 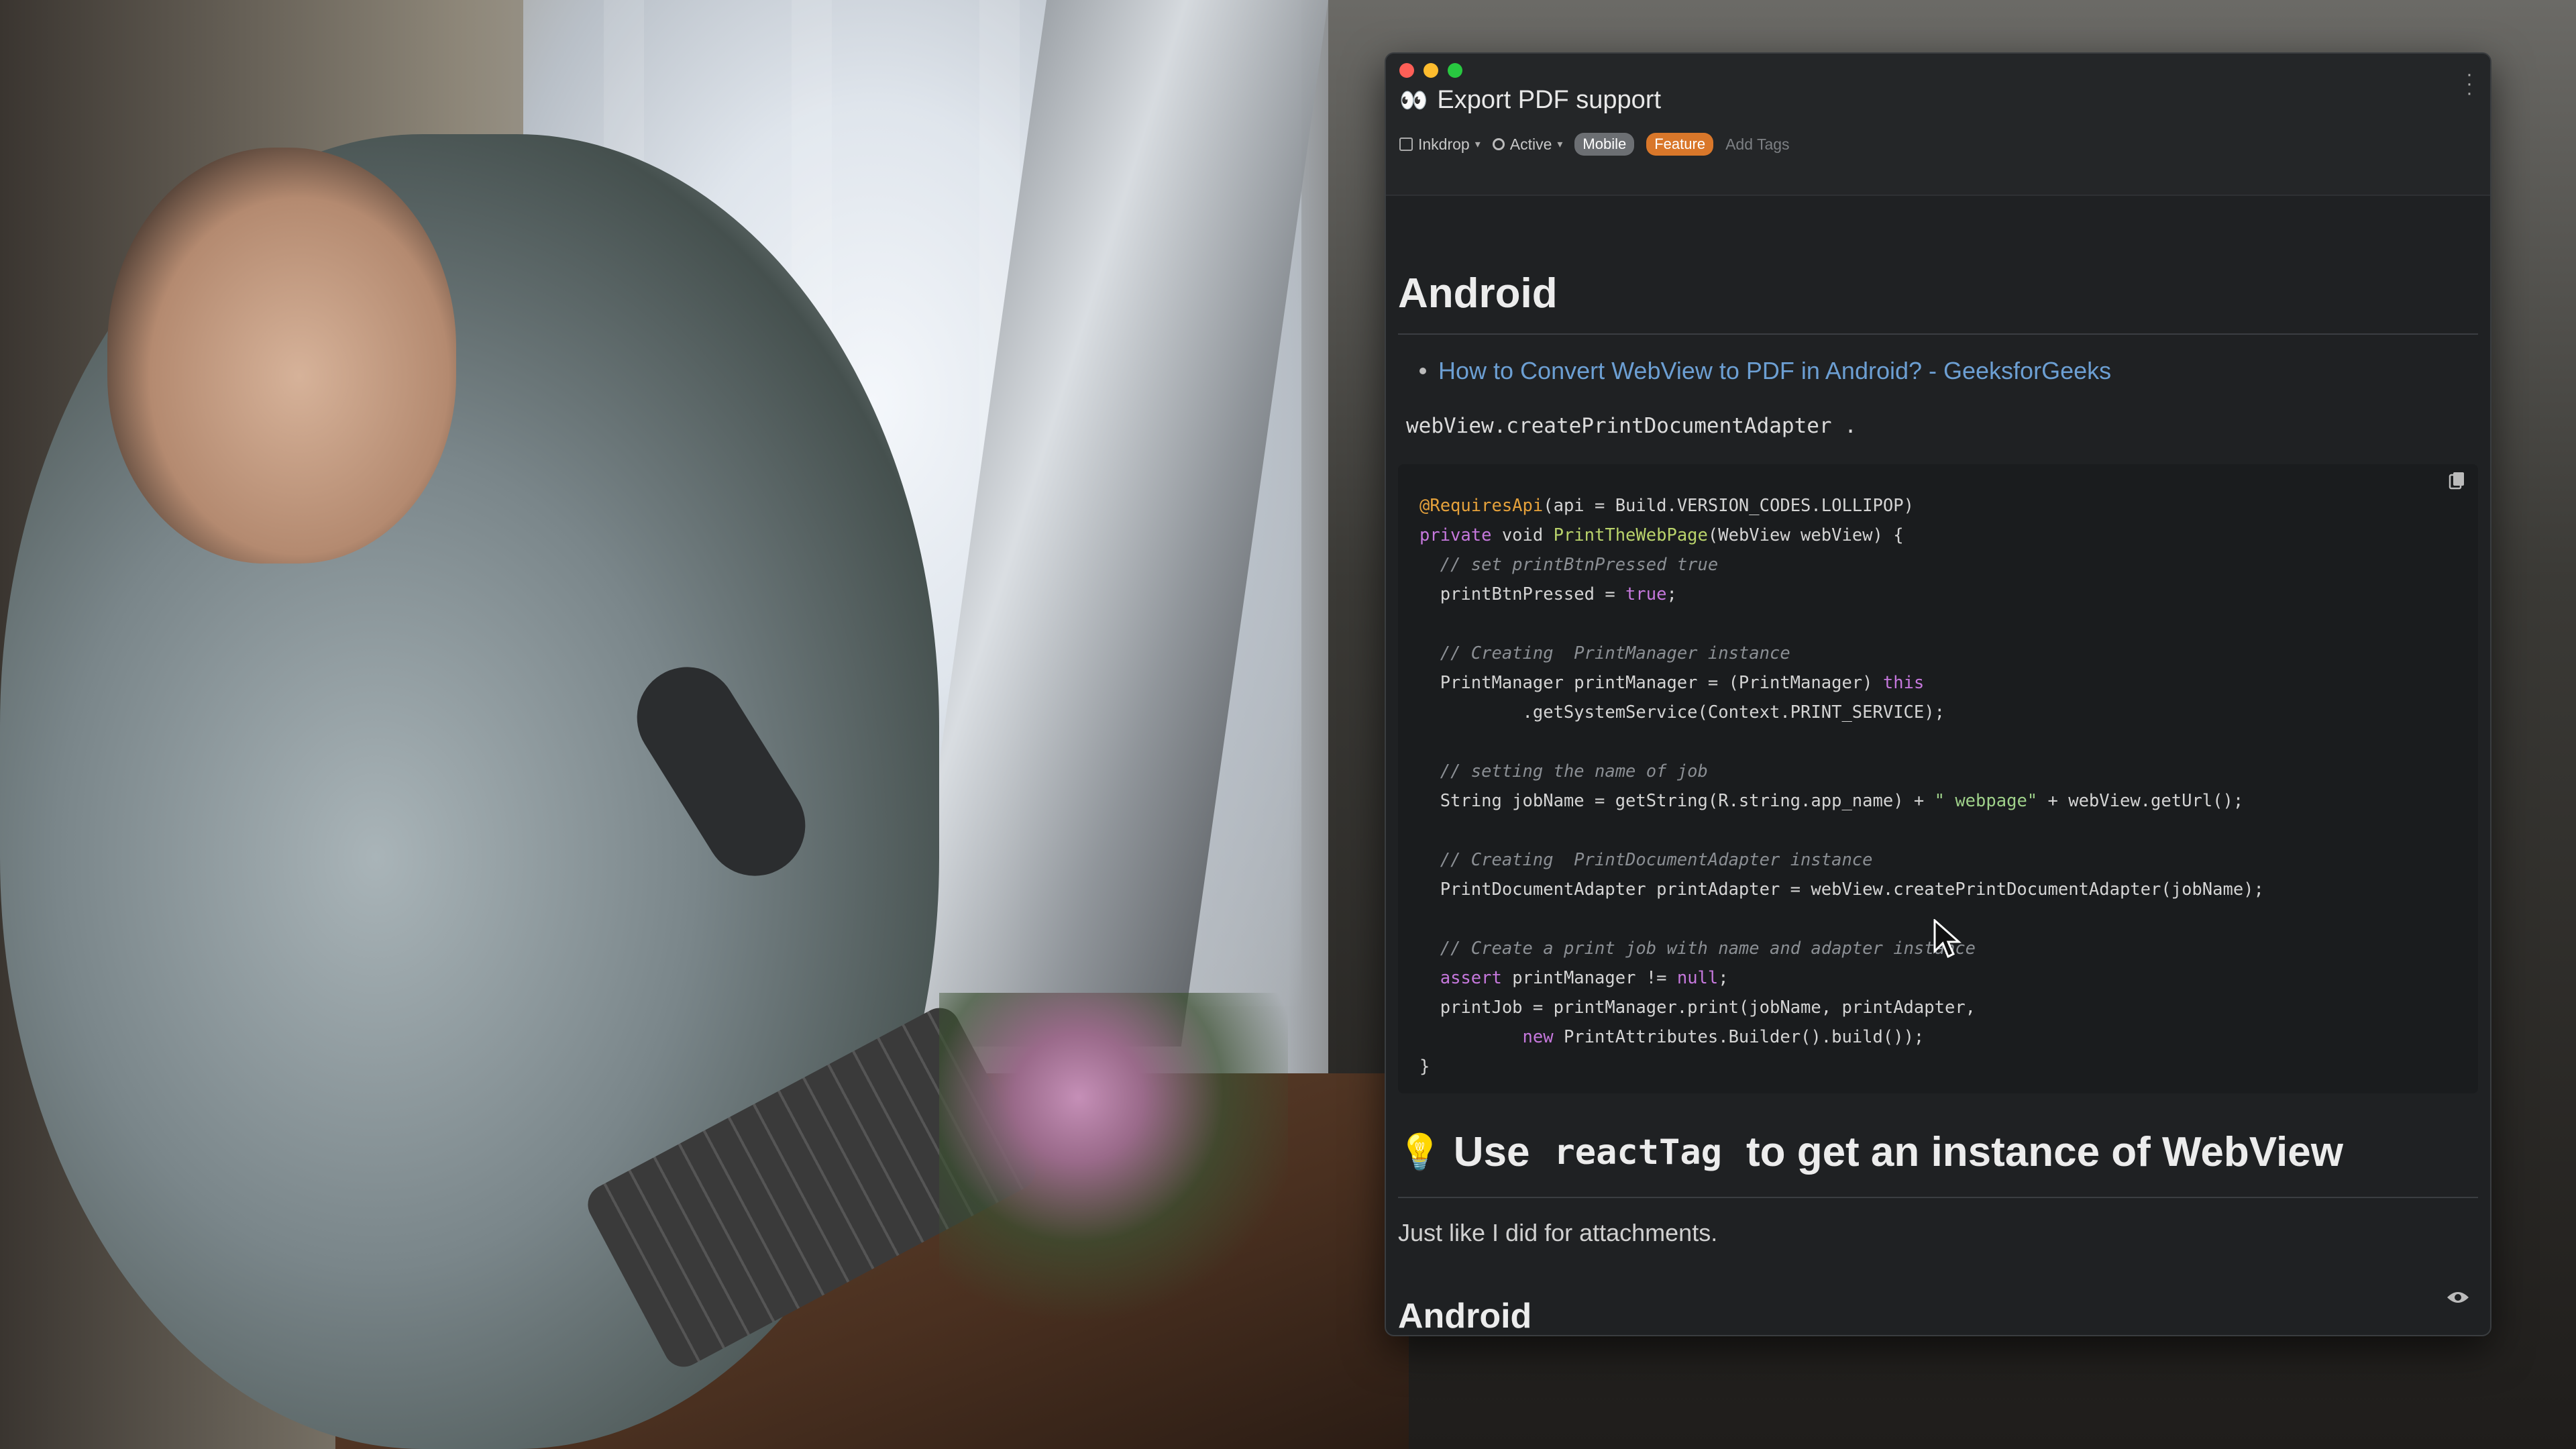 What do you see at coordinates (1680, 144) in the screenshot?
I see `tag-feature: Feature` at bounding box center [1680, 144].